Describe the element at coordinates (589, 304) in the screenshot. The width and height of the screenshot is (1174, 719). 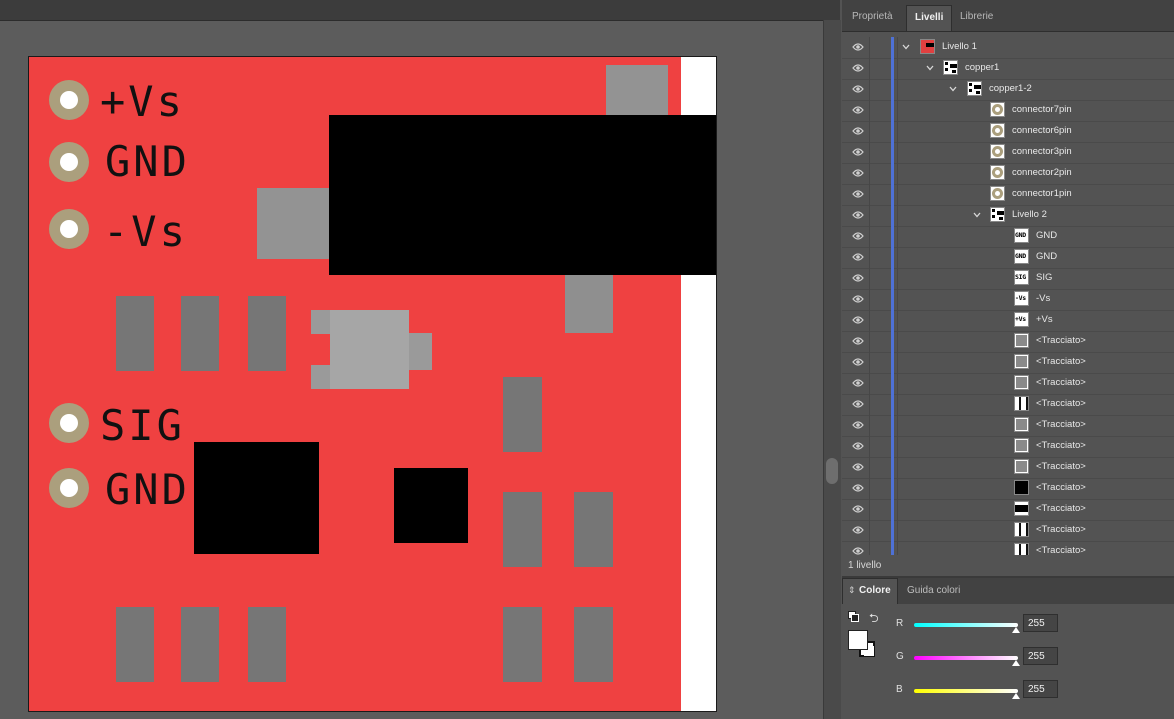
I see `pad-right-small` at that location.